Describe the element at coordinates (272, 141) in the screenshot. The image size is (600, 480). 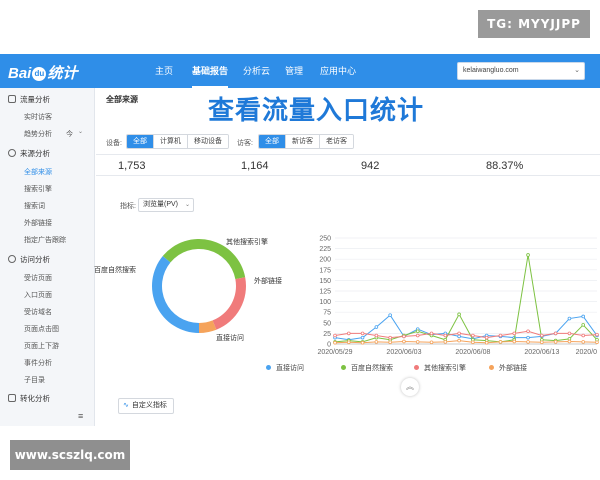
I see `visitor-option-all: 全部` at that location.